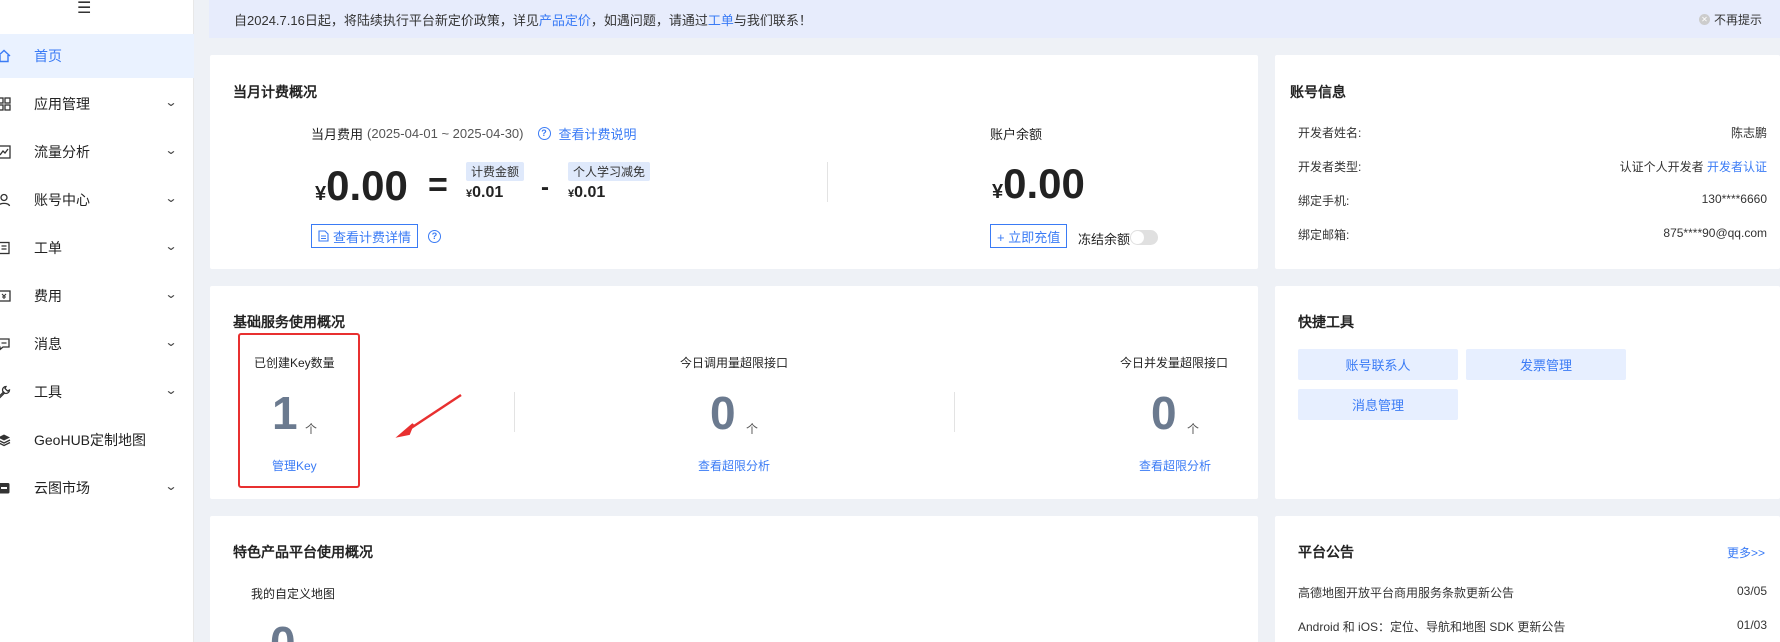 The width and height of the screenshot is (1780, 642). I want to click on sidebar-item-home: 首页, so click(97, 56).